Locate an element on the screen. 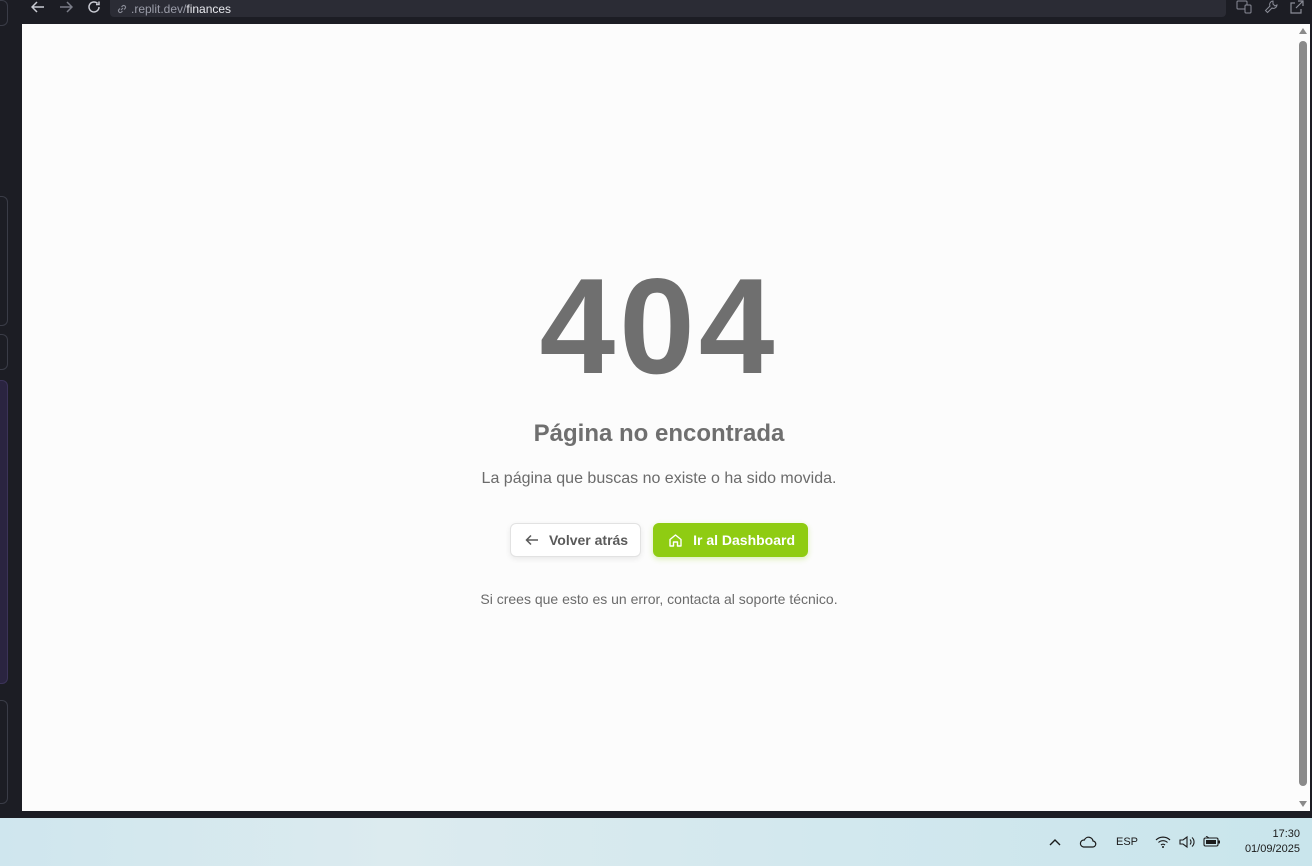 Image resolution: width=1312 pixels, height=866 pixels. back-button-label: Volver atrás is located at coordinates (588, 540).